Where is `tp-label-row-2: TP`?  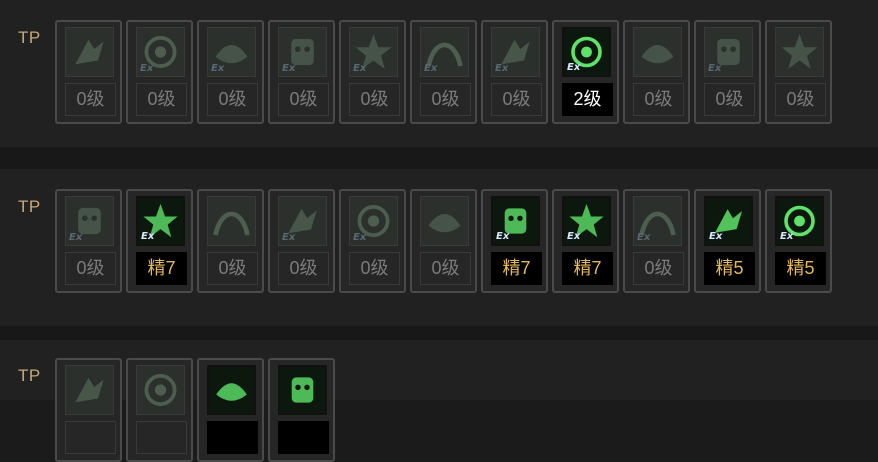 tp-label-row-2: TP is located at coordinates (29, 206).